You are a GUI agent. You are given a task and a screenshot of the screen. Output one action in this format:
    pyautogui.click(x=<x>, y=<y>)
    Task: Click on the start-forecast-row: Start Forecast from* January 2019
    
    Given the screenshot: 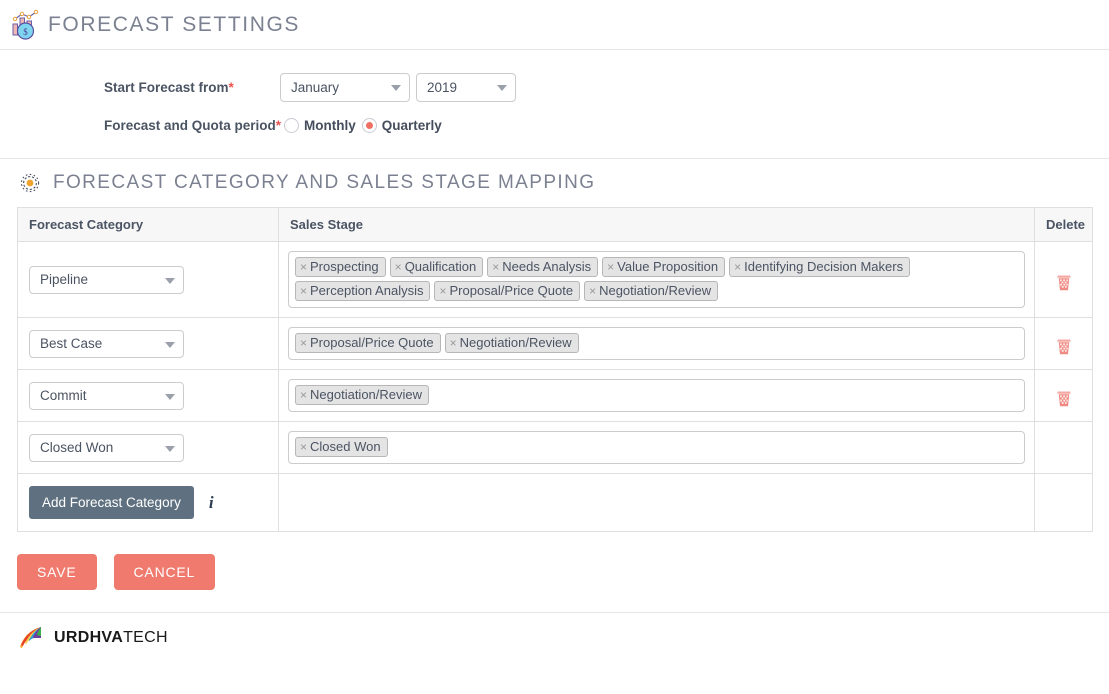 What is the action you would take?
    pyautogui.click(x=554, y=87)
    